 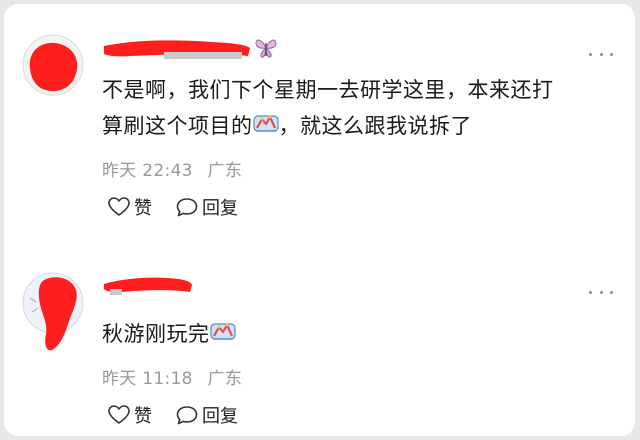 I want to click on comment-line-2-start: 算刷这个项目的, so click(x=177, y=126).